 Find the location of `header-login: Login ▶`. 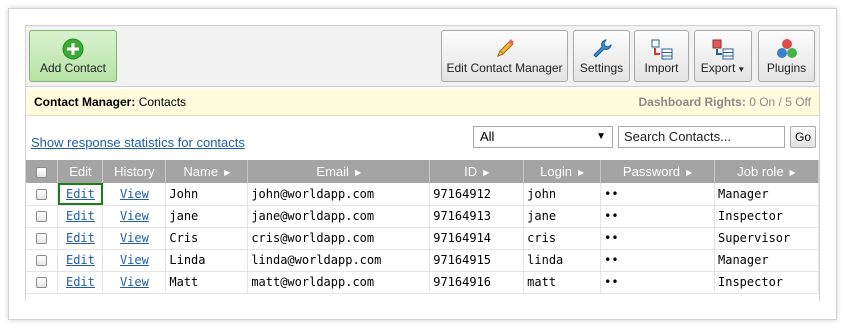

header-login: Login ▶ is located at coordinates (562, 171).